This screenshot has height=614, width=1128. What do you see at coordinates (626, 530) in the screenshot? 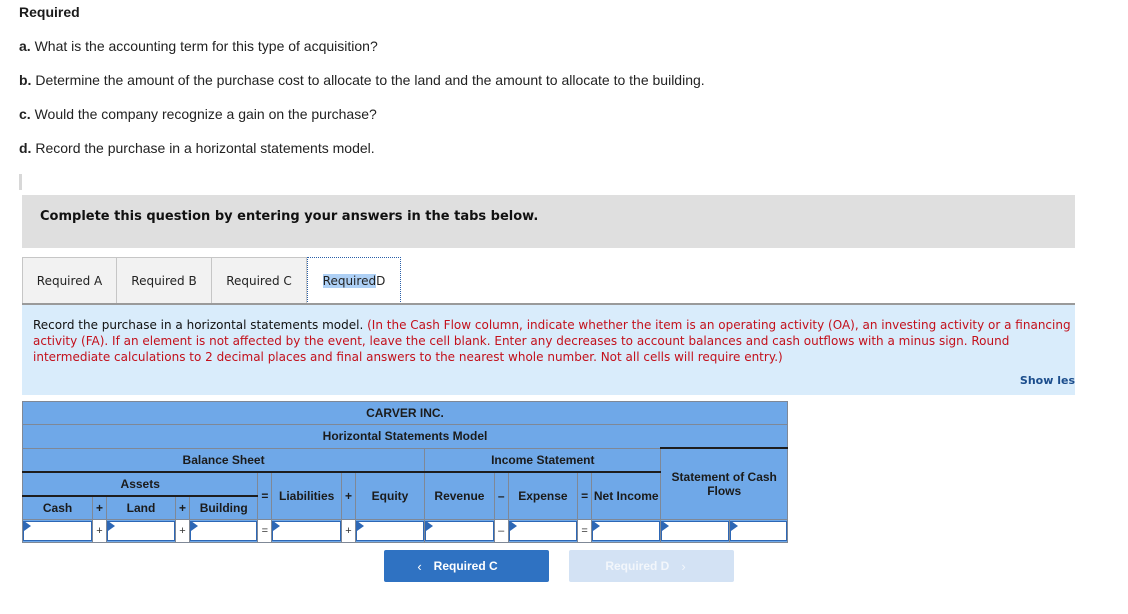
I see `net-income-input` at bounding box center [626, 530].